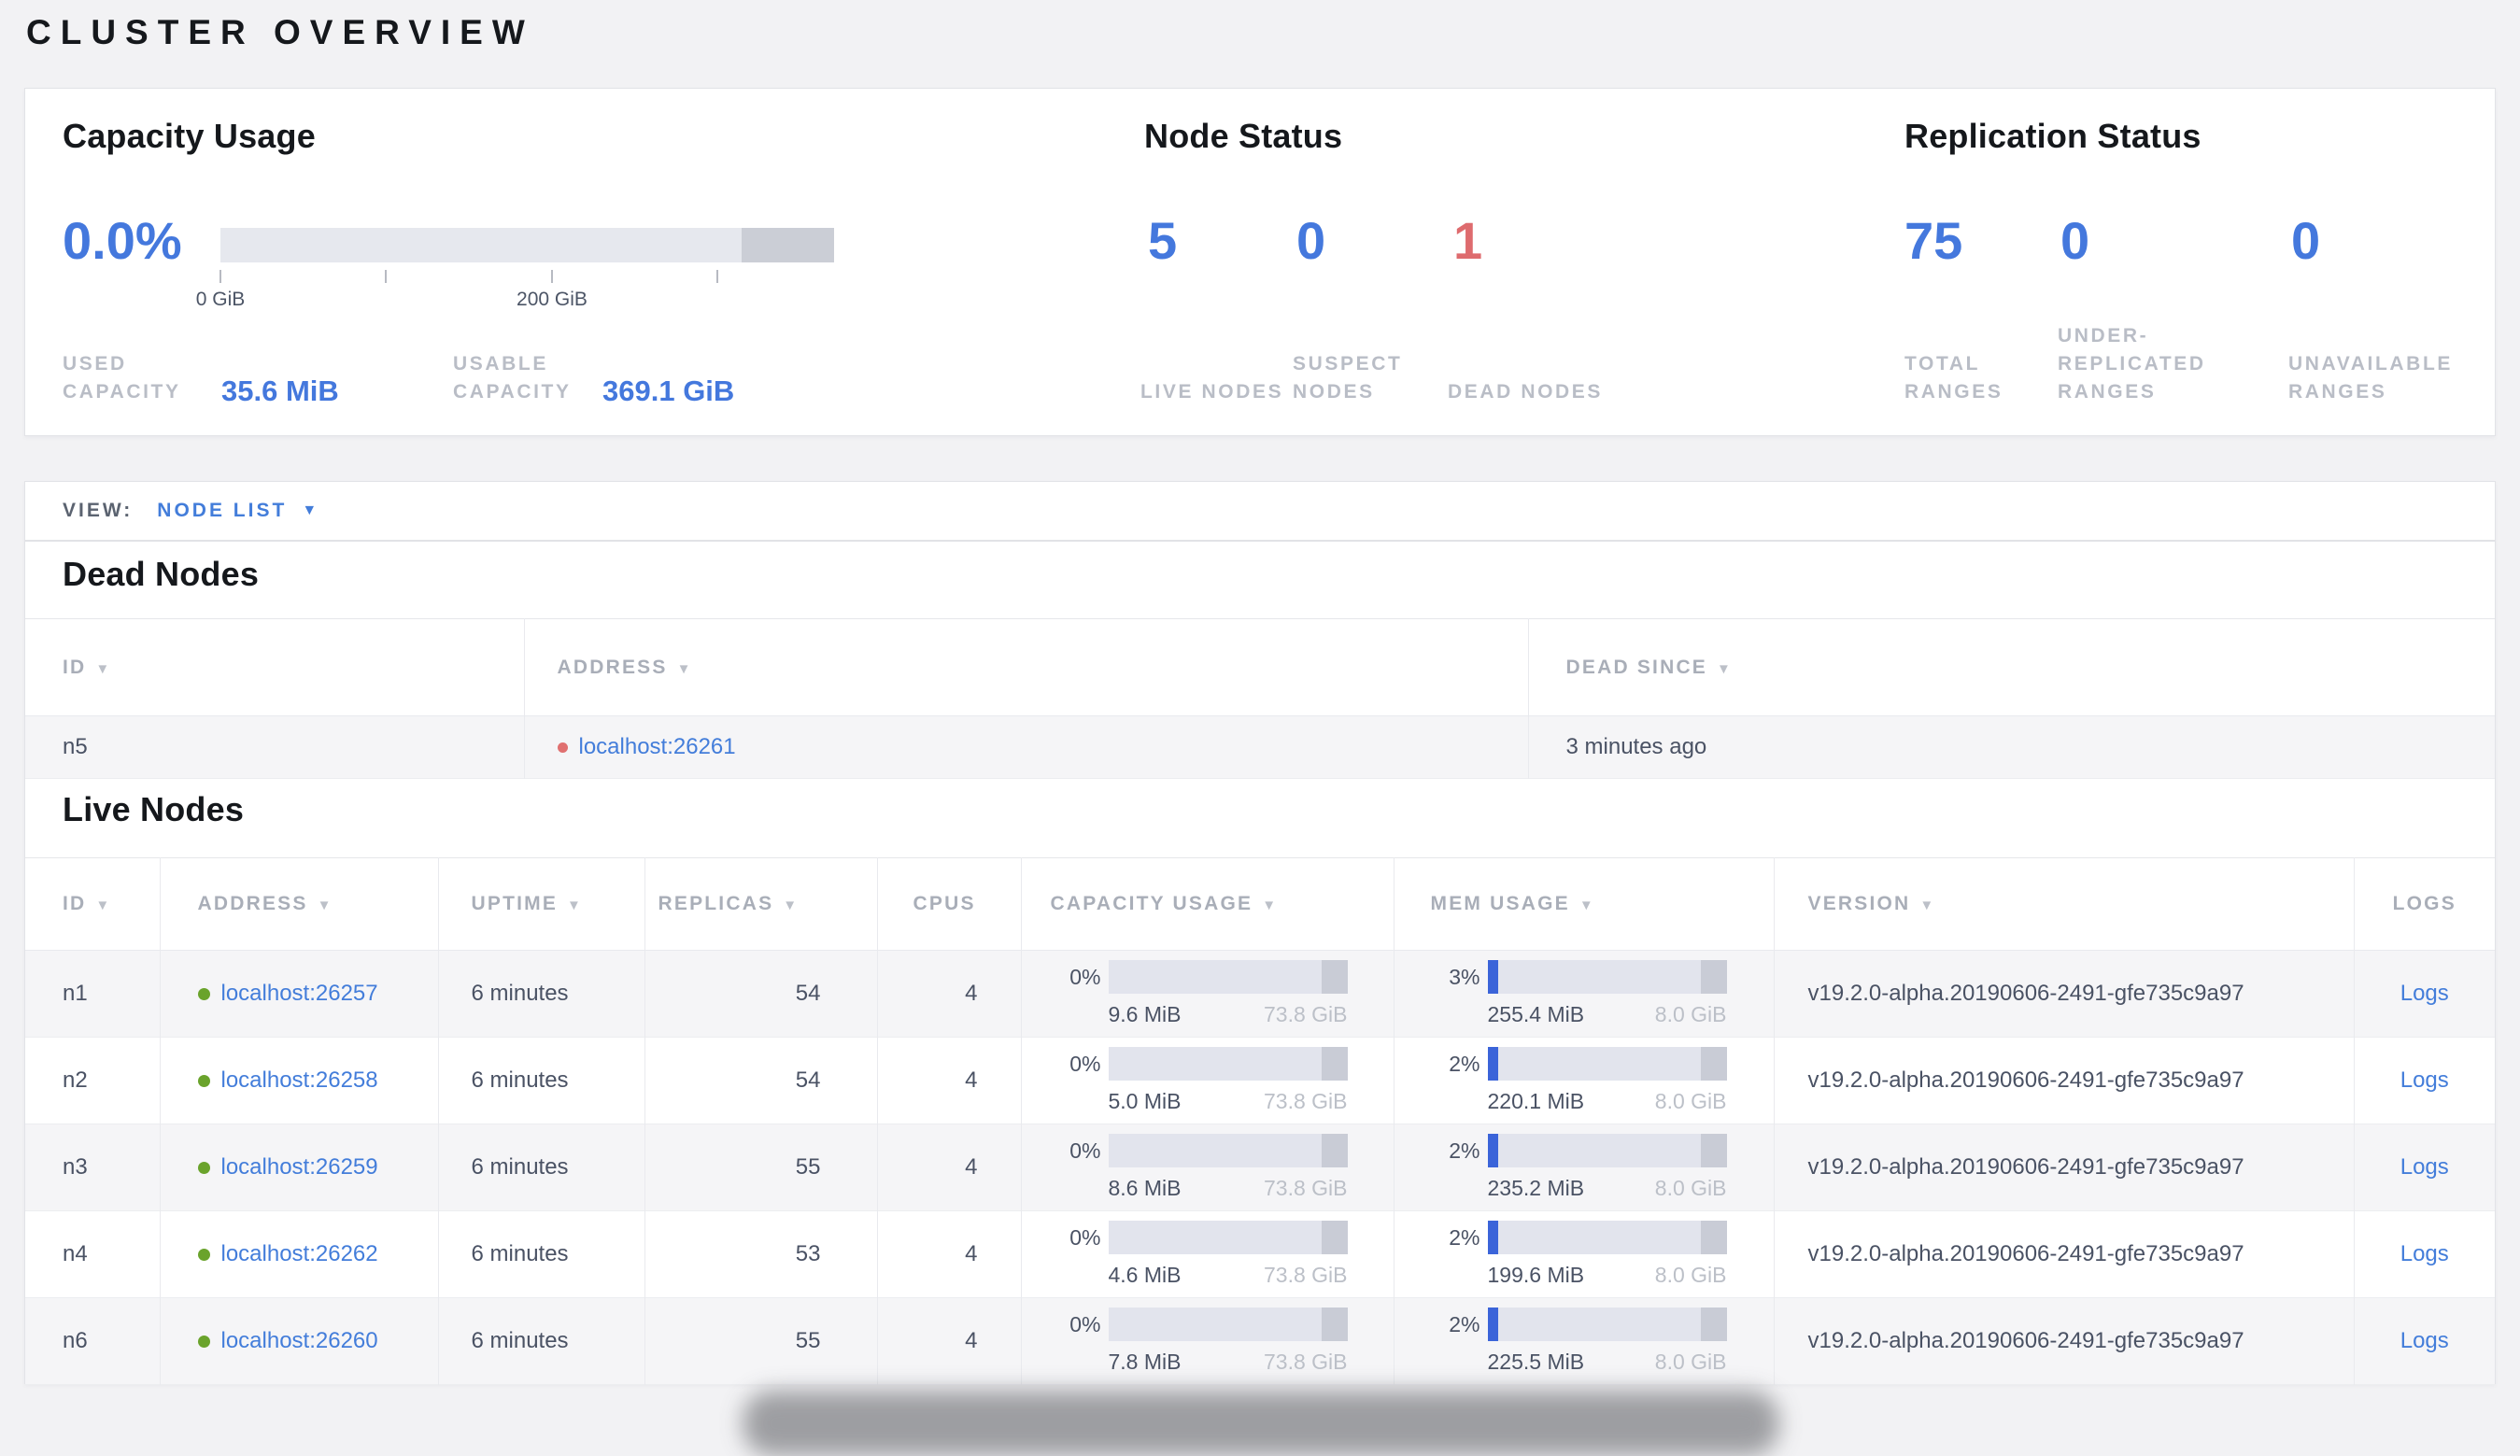  I want to click on node-address-link: localhost:26260, so click(299, 1340).